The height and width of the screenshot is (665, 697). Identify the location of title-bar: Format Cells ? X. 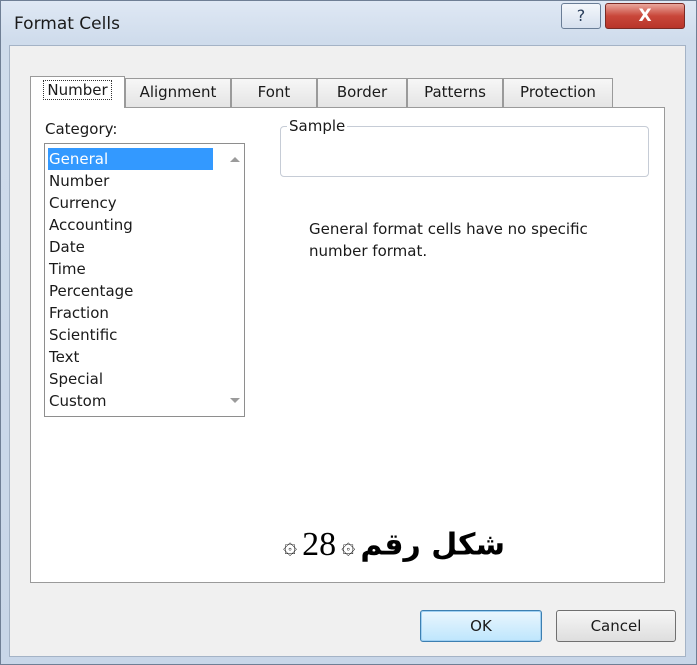
(348, 23).